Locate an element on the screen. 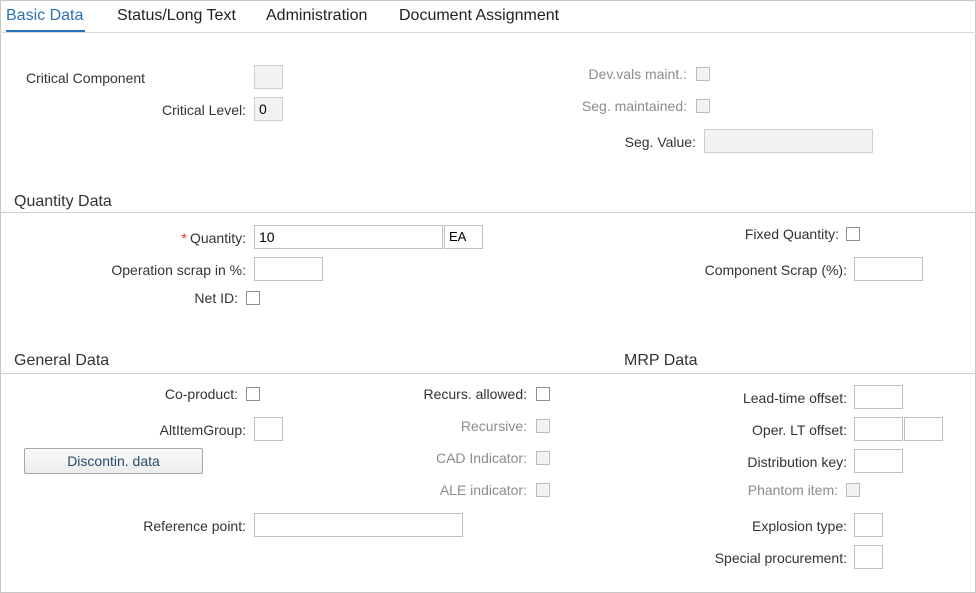  quantity-data-divider is located at coordinates (488, 212).